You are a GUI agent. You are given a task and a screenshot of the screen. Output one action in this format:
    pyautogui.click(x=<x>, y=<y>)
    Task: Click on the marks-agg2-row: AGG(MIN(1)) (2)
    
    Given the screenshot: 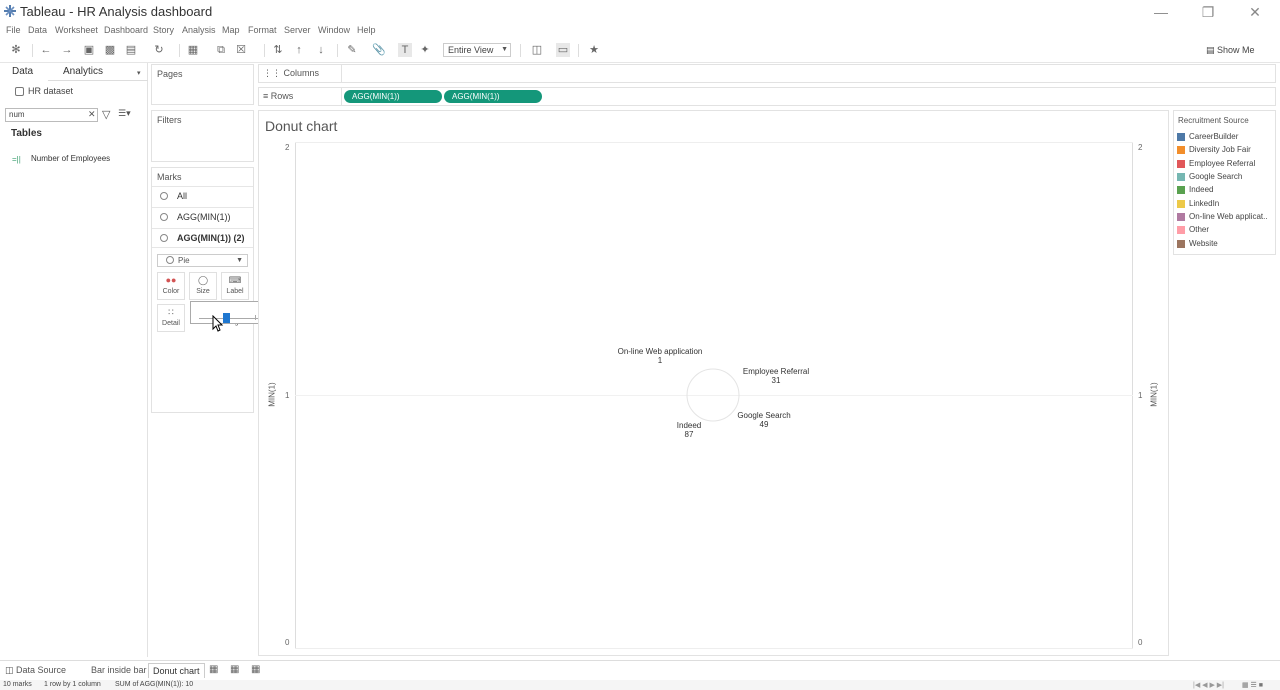 What is the action you would take?
    pyautogui.click(x=202, y=238)
    